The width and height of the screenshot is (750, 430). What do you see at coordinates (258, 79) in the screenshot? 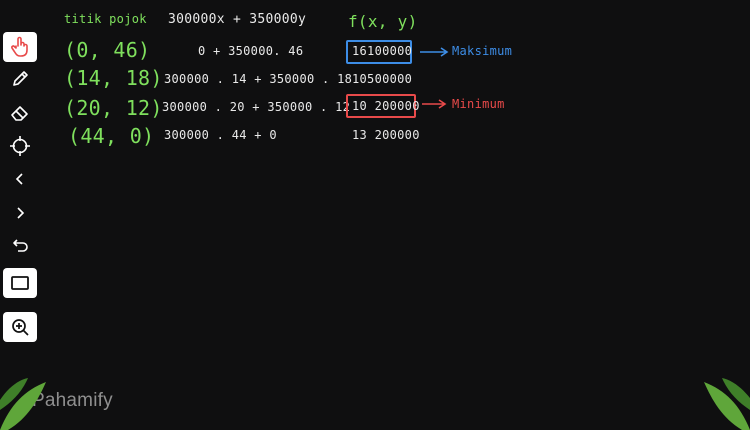
I see `expression-row: 300000 . 14 + 350000 . 18` at bounding box center [258, 79].